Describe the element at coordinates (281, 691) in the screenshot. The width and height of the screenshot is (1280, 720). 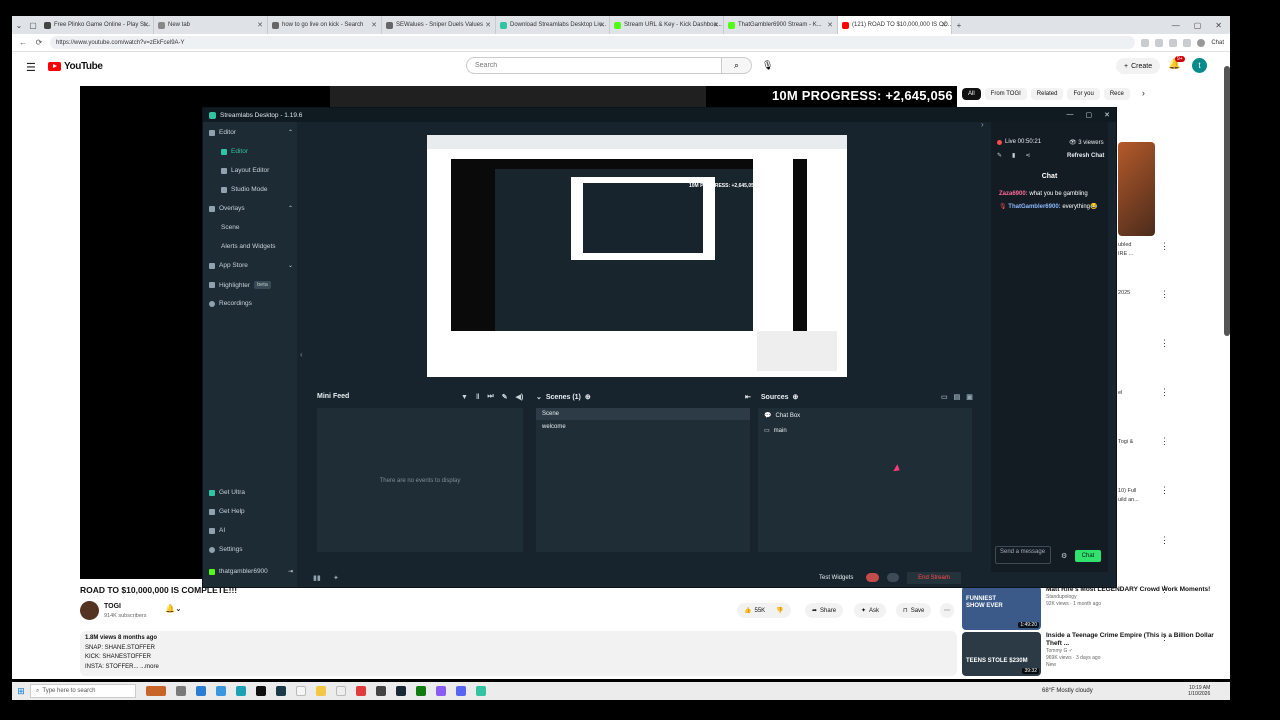
I see `terminal-icon` at that location.